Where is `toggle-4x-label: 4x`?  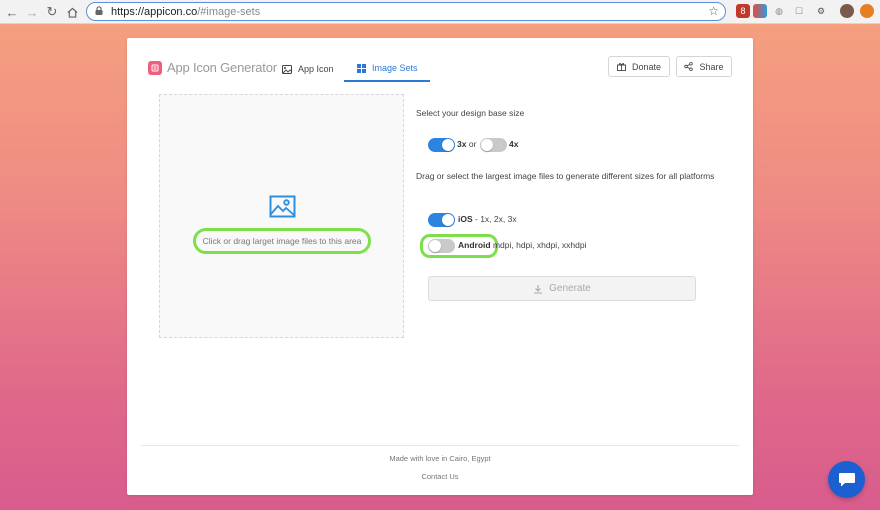
toggle-4x-label: 4x is located at coordinates (513, 144).